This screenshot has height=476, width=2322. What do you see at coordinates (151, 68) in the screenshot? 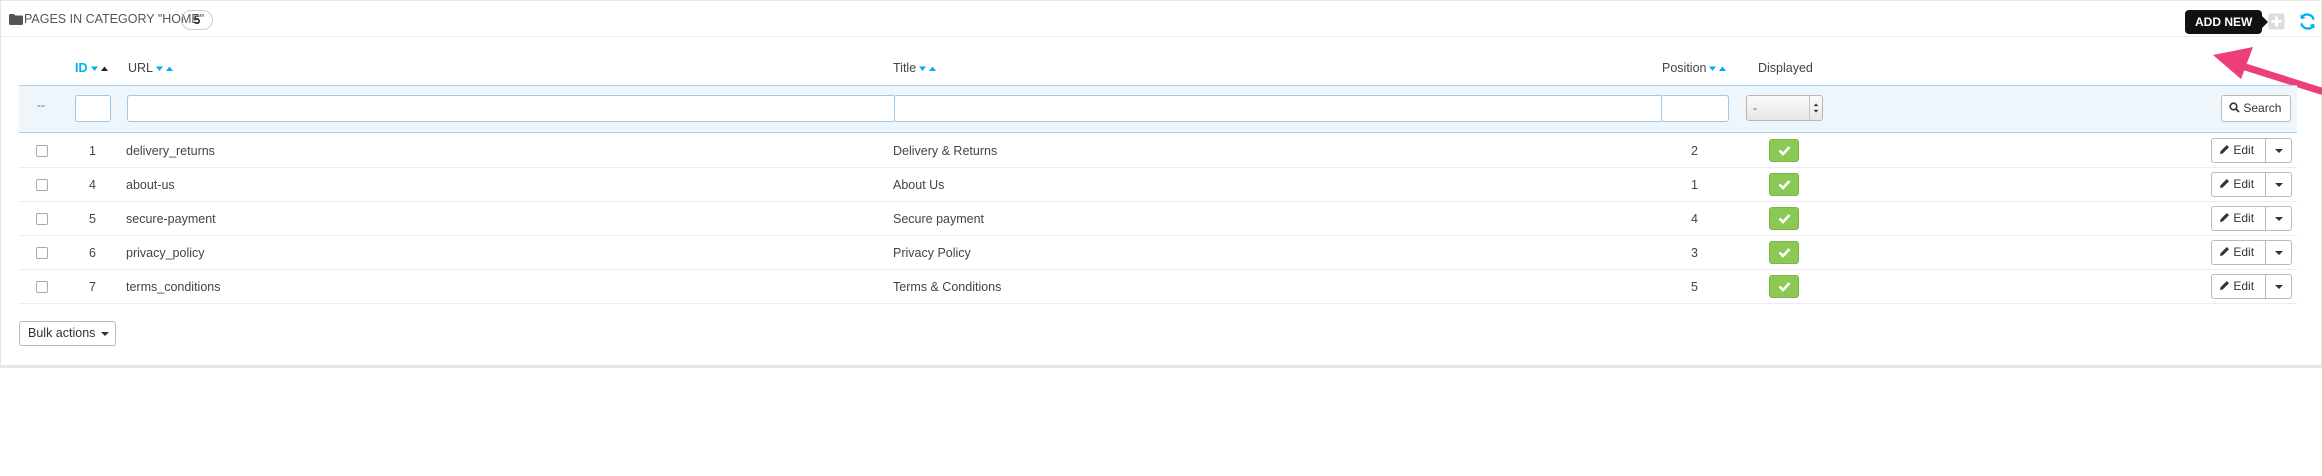
I see `column-header-url: URL` at bounding box center [151, 68].